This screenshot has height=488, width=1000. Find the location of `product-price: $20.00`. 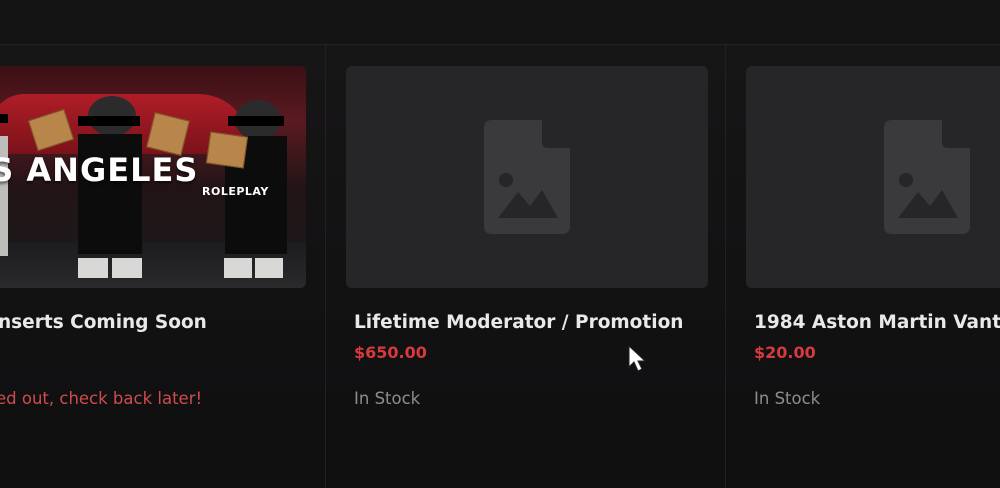

product-price: $20.00 is located at coordinates (785, 352).